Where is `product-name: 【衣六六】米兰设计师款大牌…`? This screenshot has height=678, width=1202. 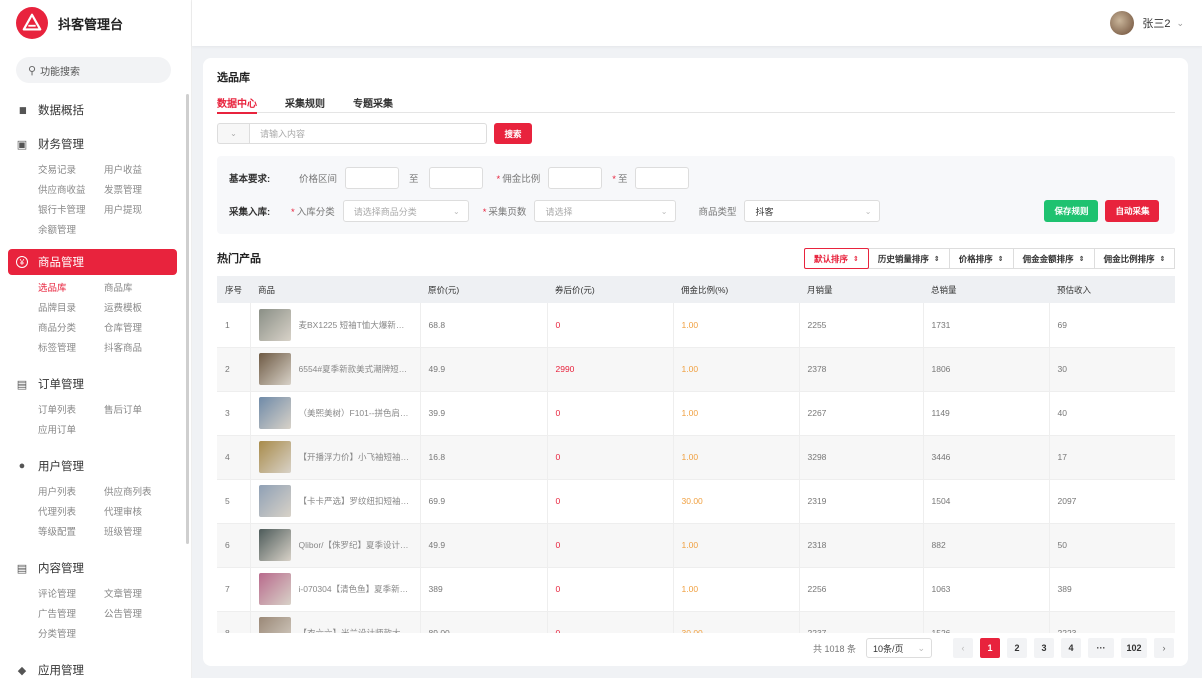
product-name: 【衣六六】米兰设计师款大牌… is located at coordinates (355, 630).